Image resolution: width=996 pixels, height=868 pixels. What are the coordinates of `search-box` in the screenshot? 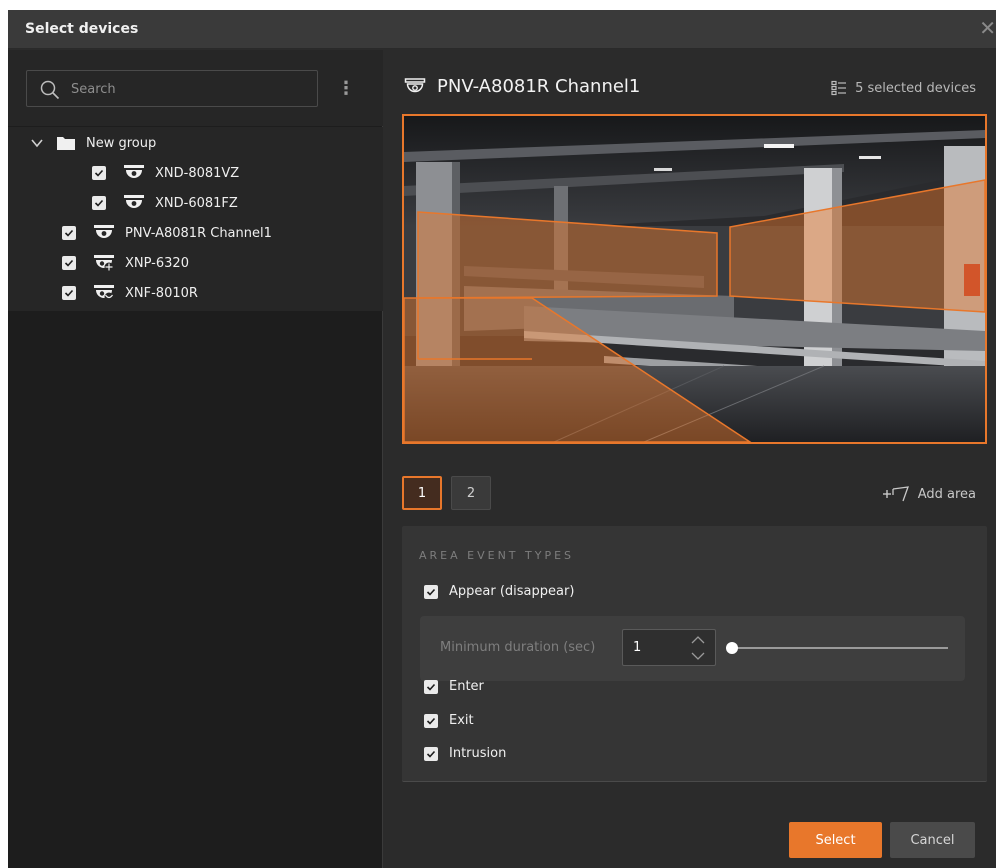 It's located at (172, 88).